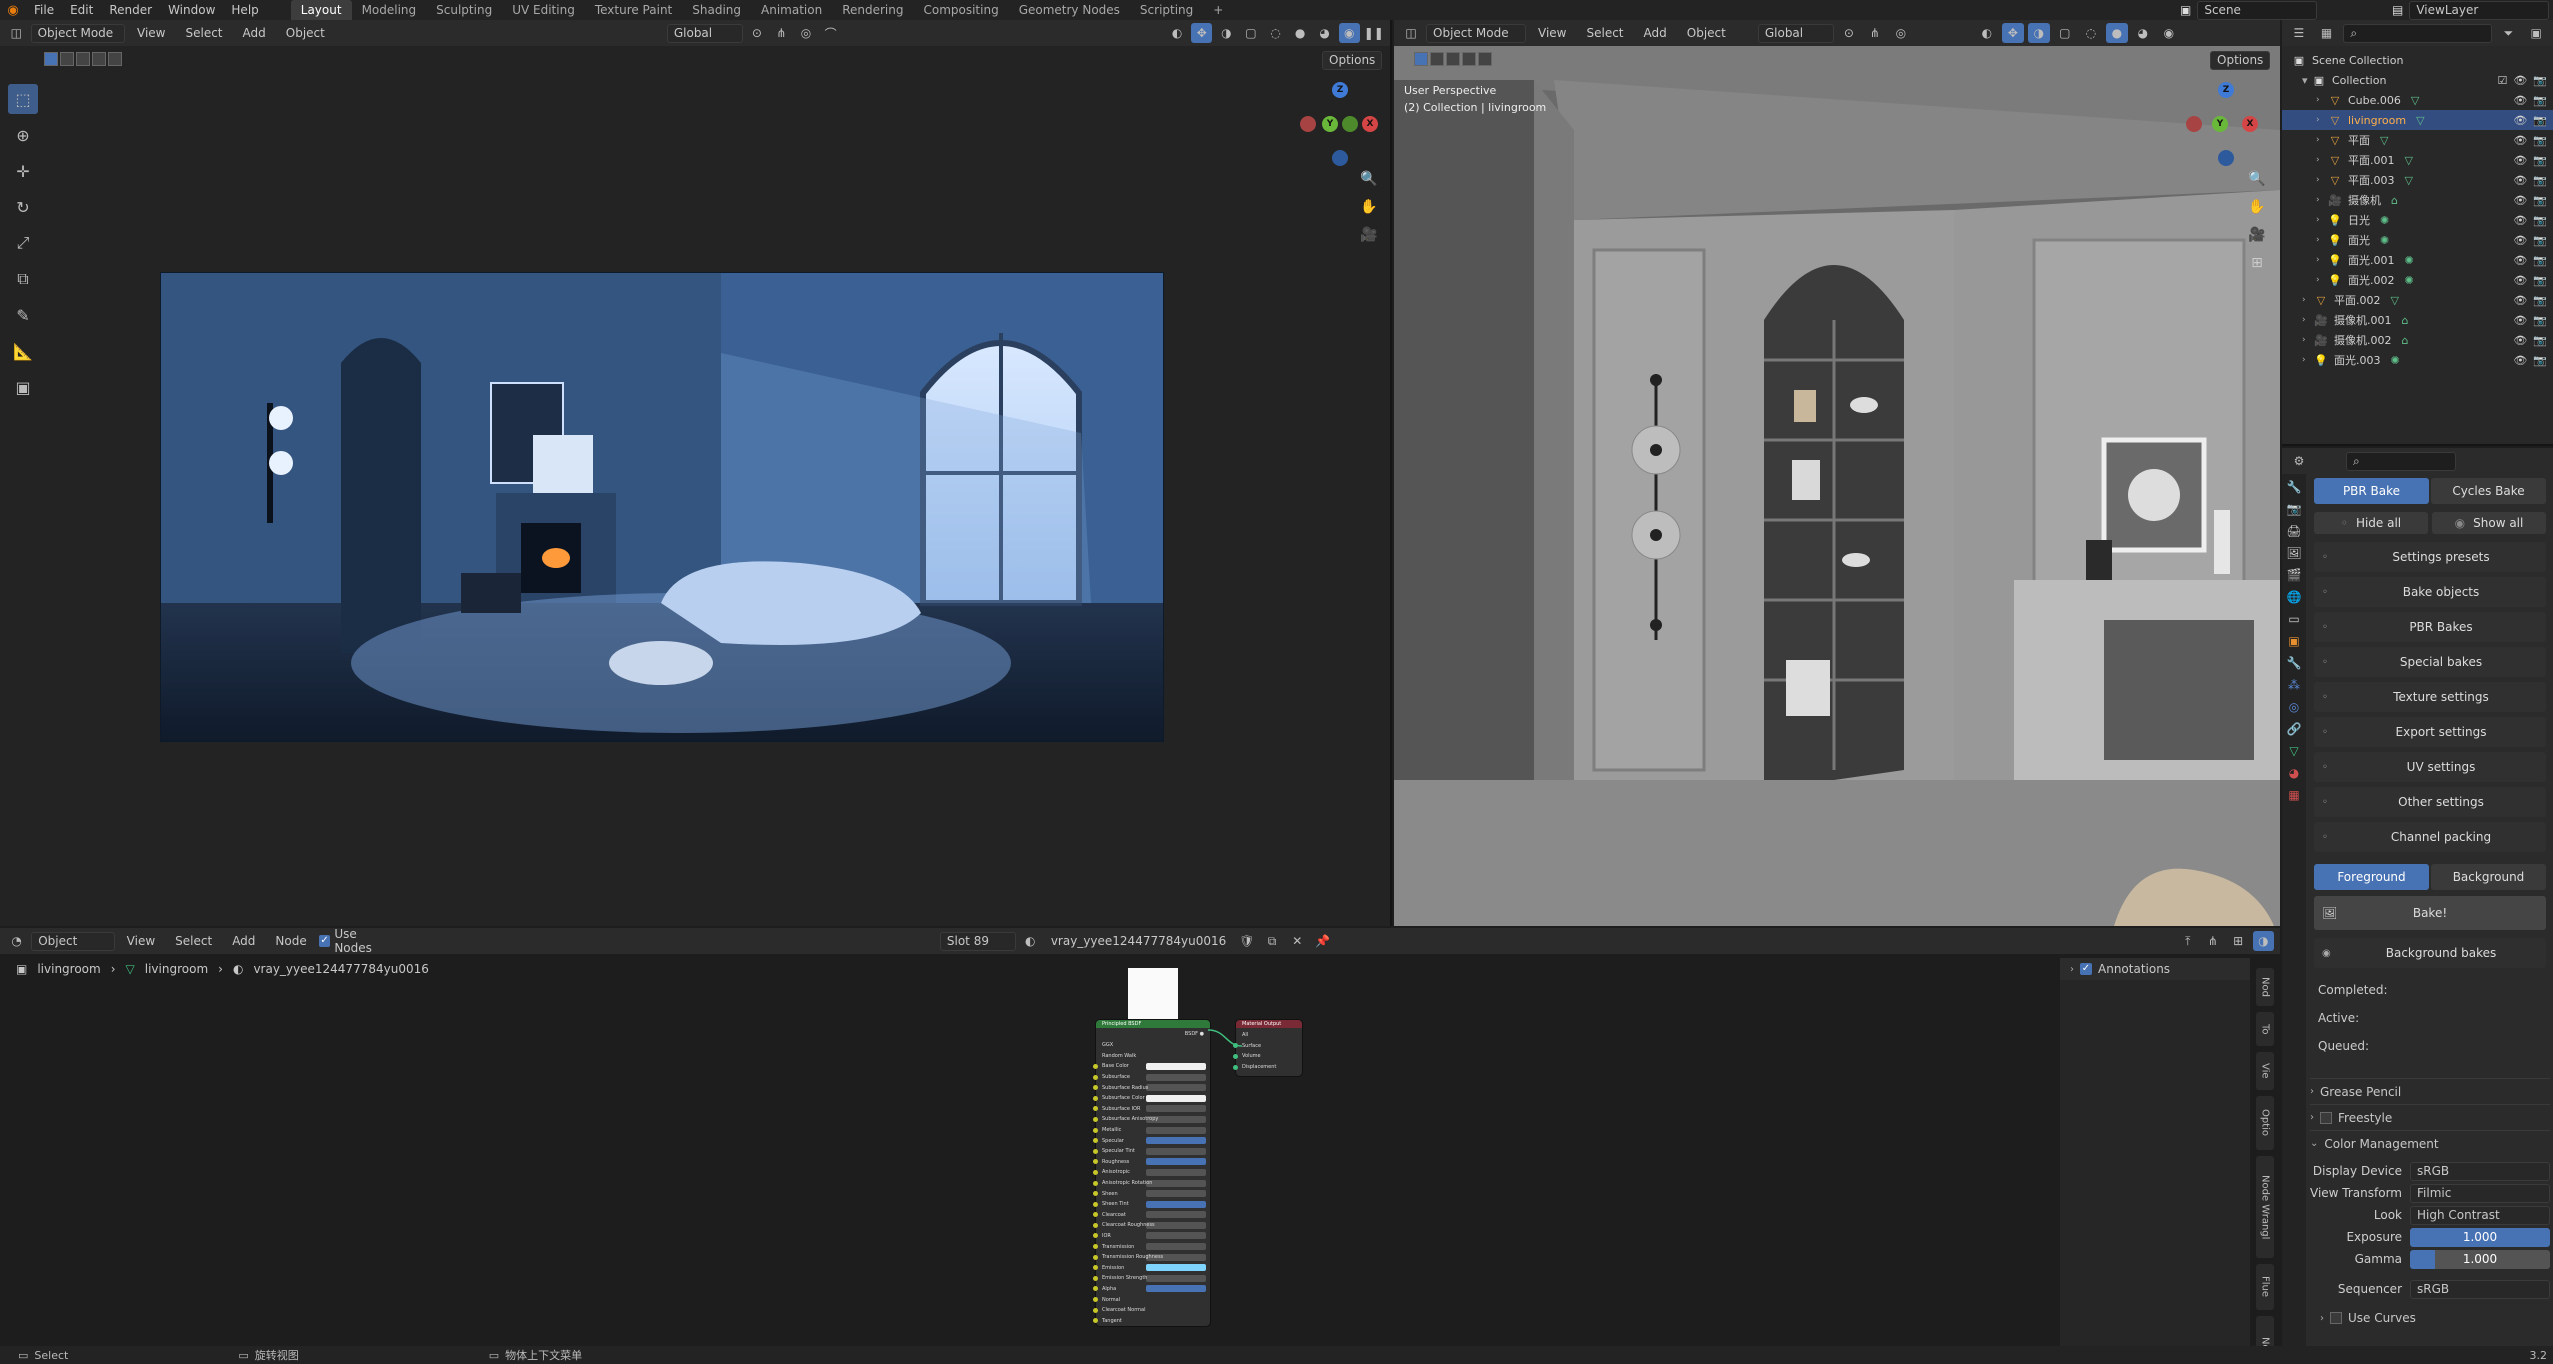 The width and height of the screenshot is (2553, 1364). What do you see at coordinates (2417, 240) in the screenshot?
I see `outliner-row: › 💡 面光 ✺ 👁 📷` at bounding box center [2417, 240].